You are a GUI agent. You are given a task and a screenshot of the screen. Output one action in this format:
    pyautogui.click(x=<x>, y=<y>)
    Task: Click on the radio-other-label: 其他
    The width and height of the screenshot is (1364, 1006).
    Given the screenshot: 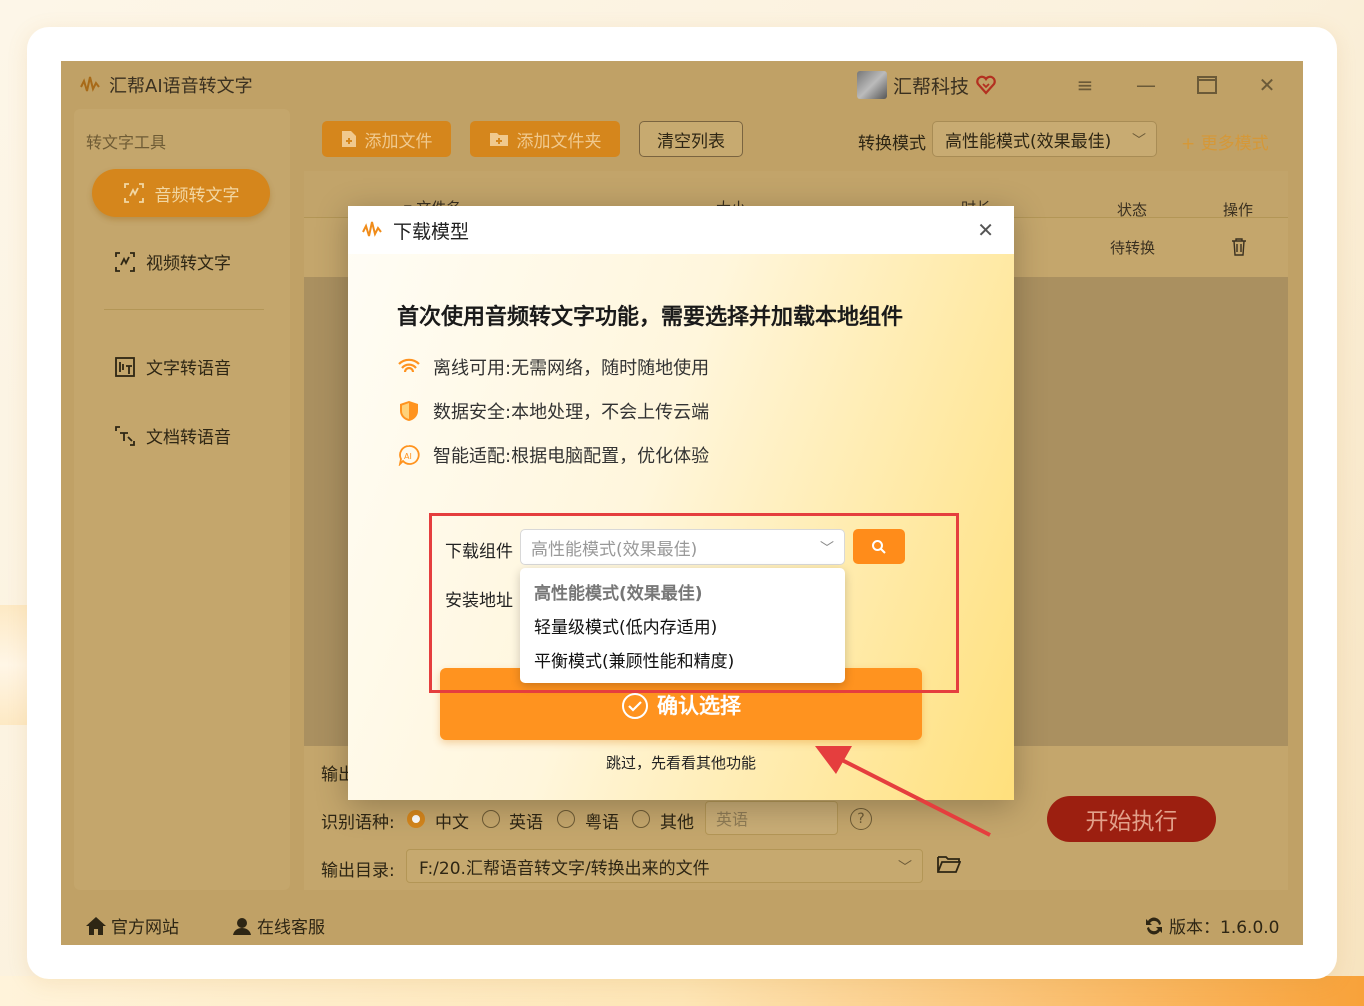 What is the action you would take?
    pyautogui.click(x=677, y=820)
    